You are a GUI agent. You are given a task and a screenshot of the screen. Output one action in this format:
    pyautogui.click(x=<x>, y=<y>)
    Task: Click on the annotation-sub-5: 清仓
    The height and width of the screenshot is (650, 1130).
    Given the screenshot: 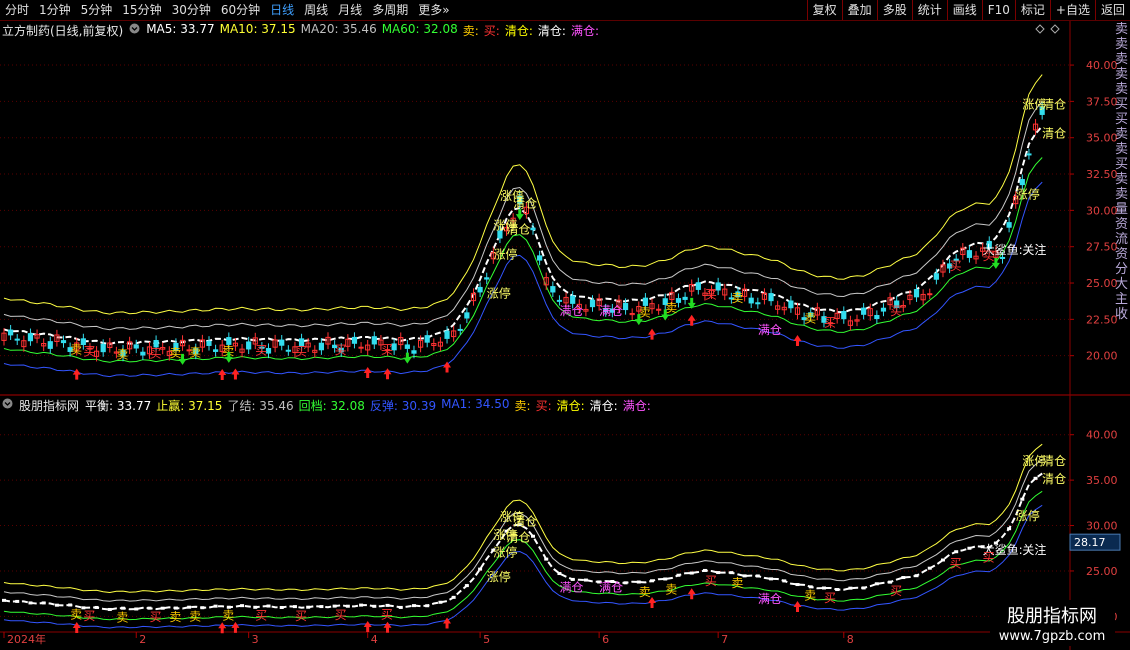 What is the action you would take?
    pyautogui.click(x=519, y=538)
    